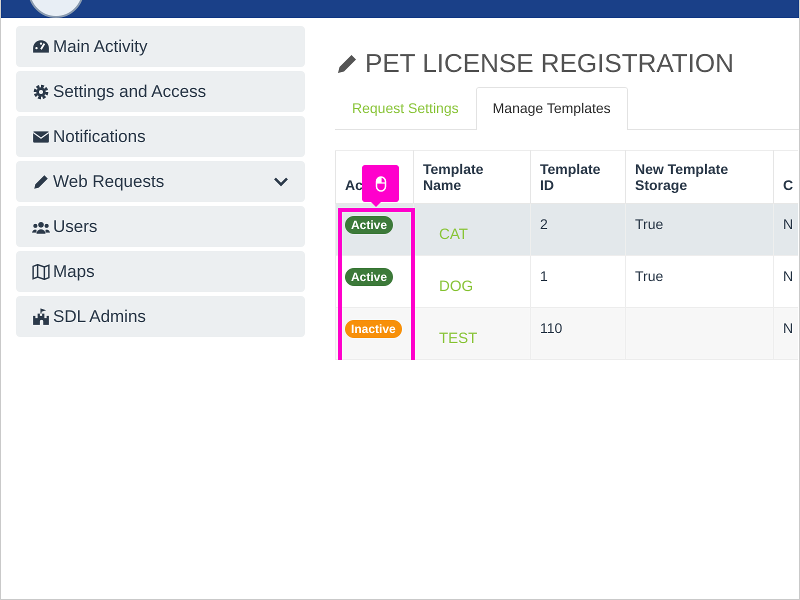  What do you see at coordinates (380, 184) in the screenshot?
I see `mouse-icon` at bounding box center [380, 184].